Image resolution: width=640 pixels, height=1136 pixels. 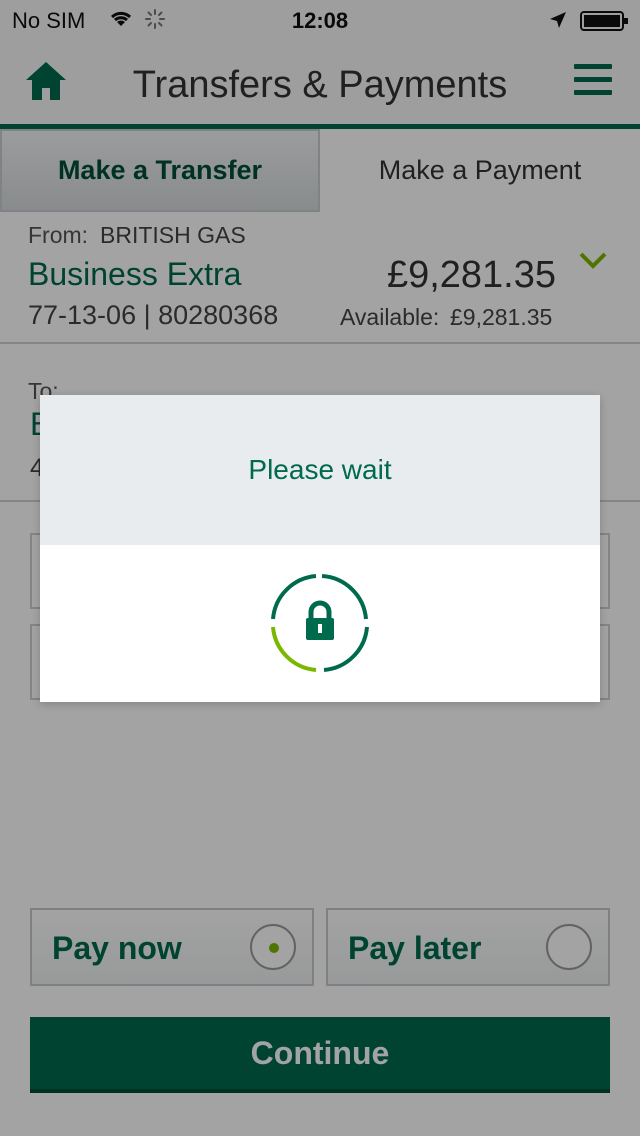 I want to click on dialog-header: Please wait, so click(x=320, y=470).